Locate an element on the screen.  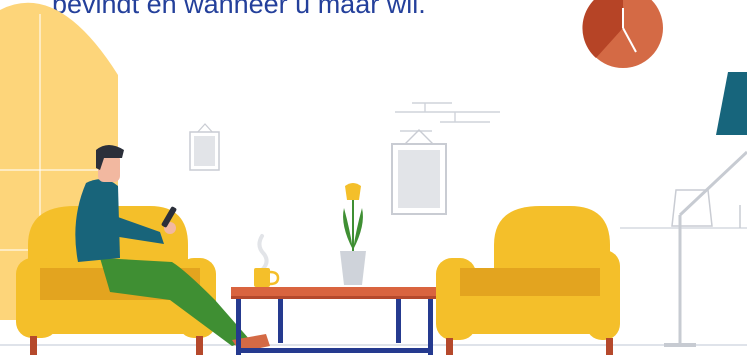
wall-clock-icon is located at coordinates (622, 34).